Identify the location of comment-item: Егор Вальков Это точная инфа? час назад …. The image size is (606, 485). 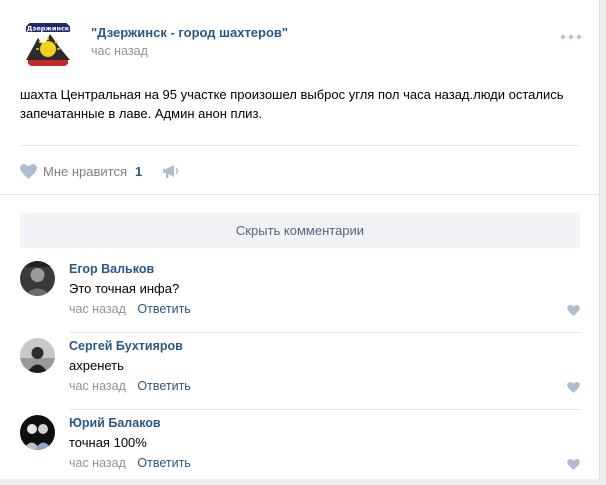
(305, 297).